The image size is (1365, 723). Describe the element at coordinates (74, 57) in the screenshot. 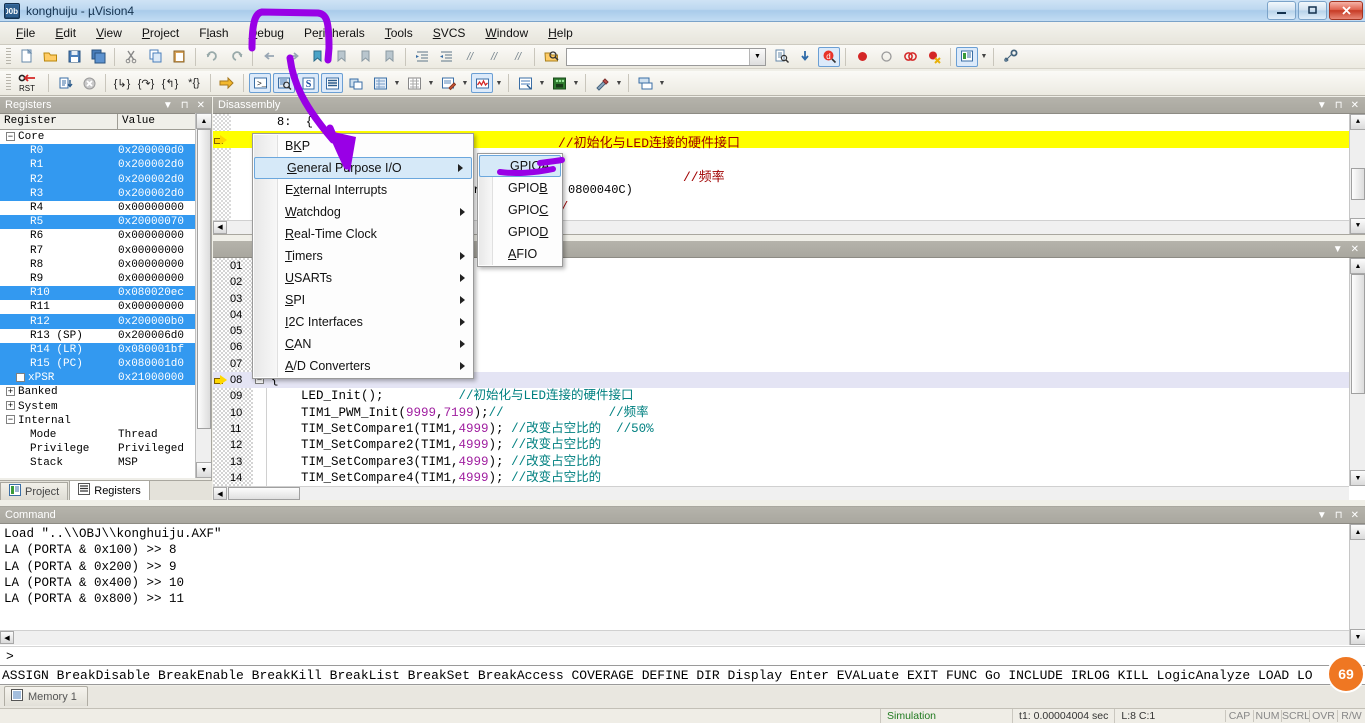

I see `save-icon` at that location.